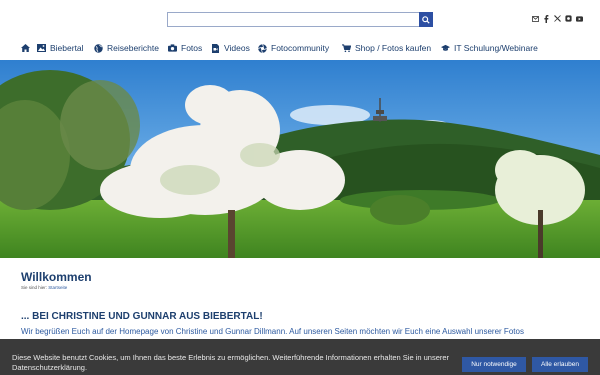 The width and height of the screenshot is (600, 375). What do you see at coordinates (535, 18) in the screenshot?
I see `mail-icon` at bounding box center [535, 18].